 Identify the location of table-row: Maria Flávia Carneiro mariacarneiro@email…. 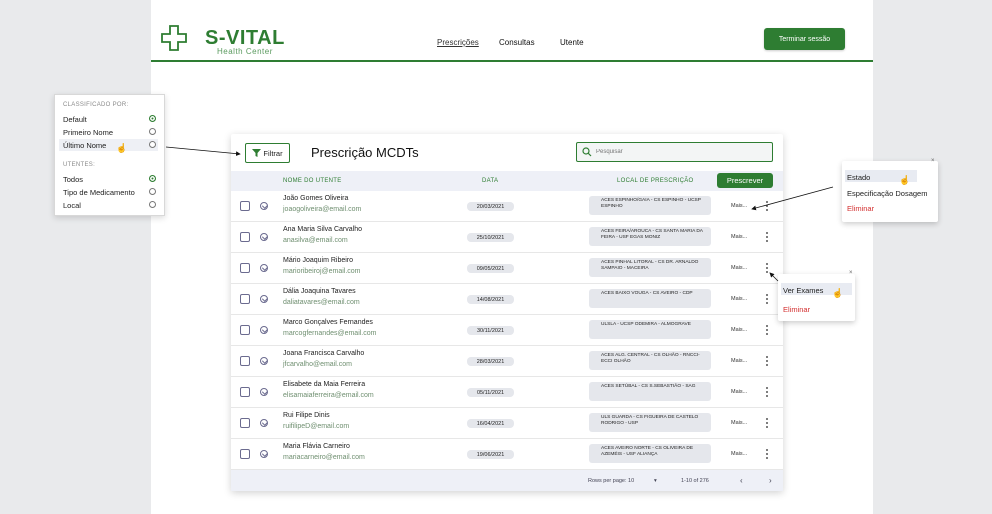
(507, 454).